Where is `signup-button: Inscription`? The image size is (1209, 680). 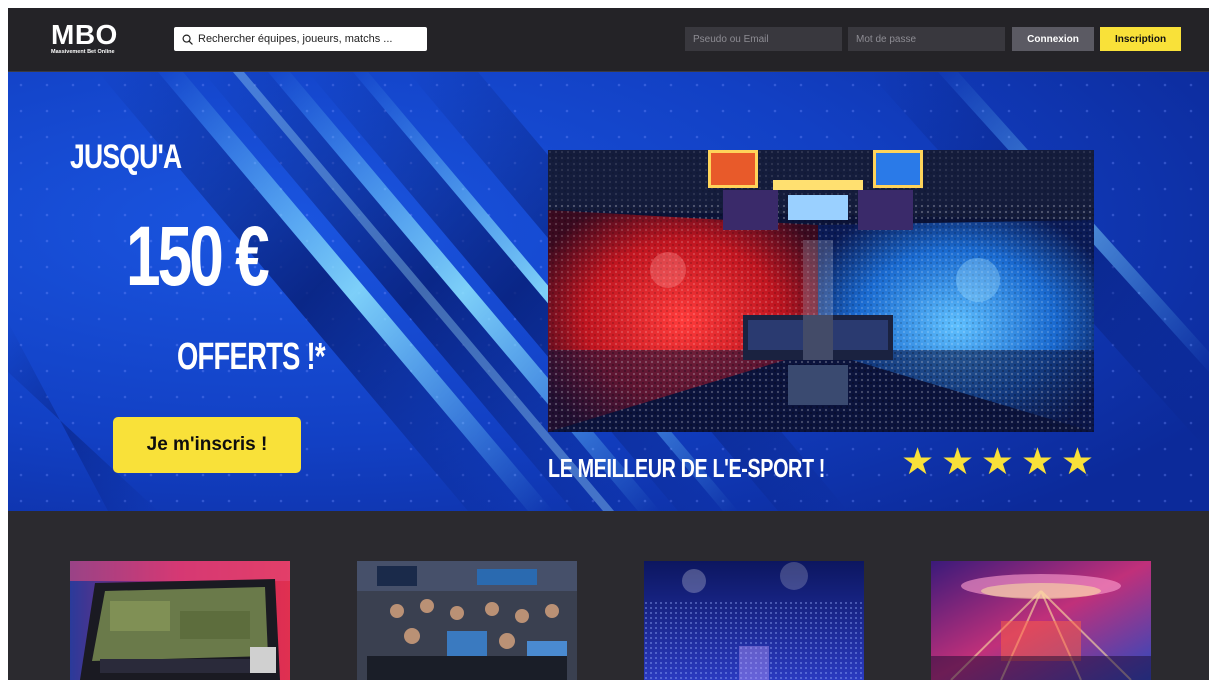 signup-button: Inscription is located at coordinates (1140, 39).